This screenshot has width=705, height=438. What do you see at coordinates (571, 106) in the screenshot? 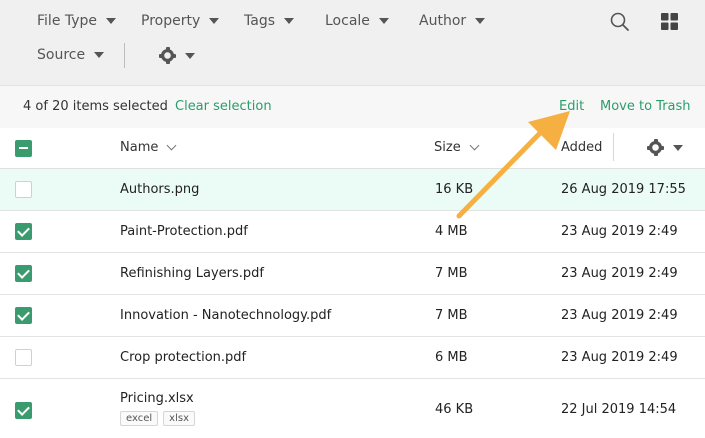
I see `edit-link: Edit` at bounding box center [571, 106].